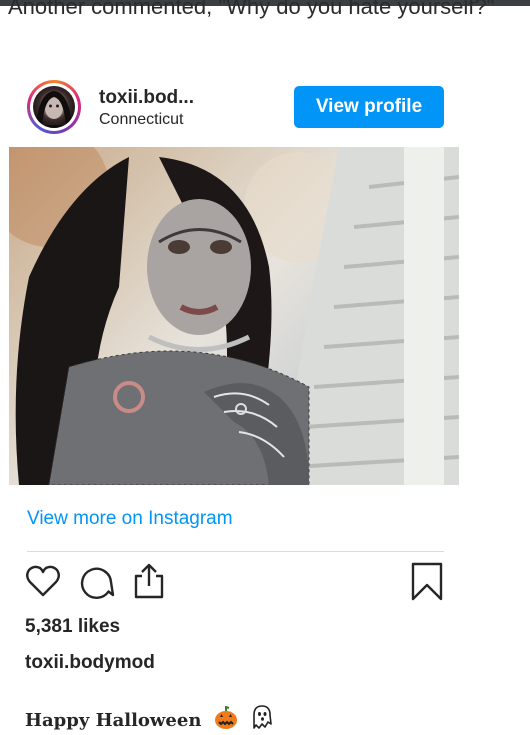 The width and height of the screenshot is (530, 735). What do you see at coordinates (149, 582) in the screenshot?
I see `share-icon` at bounding box center [149, 582].